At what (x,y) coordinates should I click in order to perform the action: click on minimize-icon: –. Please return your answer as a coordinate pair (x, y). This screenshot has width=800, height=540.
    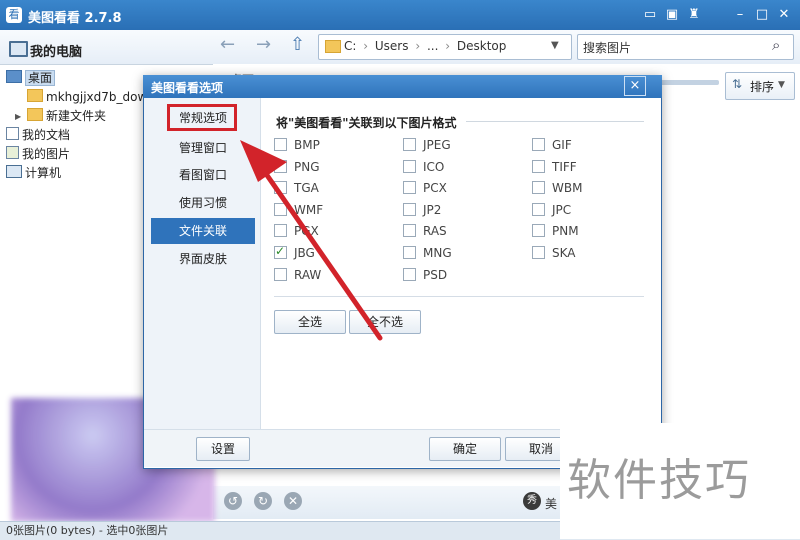
    Looking at the image, I should click on (740, 15).